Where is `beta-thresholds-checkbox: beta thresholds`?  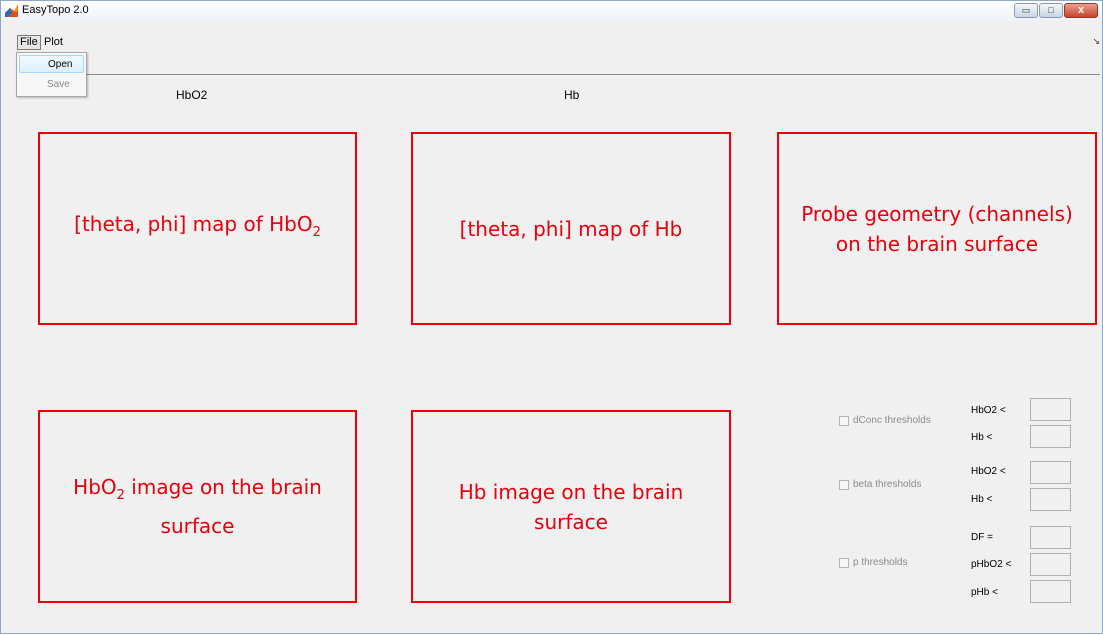 beta-thresholds-checkbox: beta thresholds is located at coordinates (880, 484).